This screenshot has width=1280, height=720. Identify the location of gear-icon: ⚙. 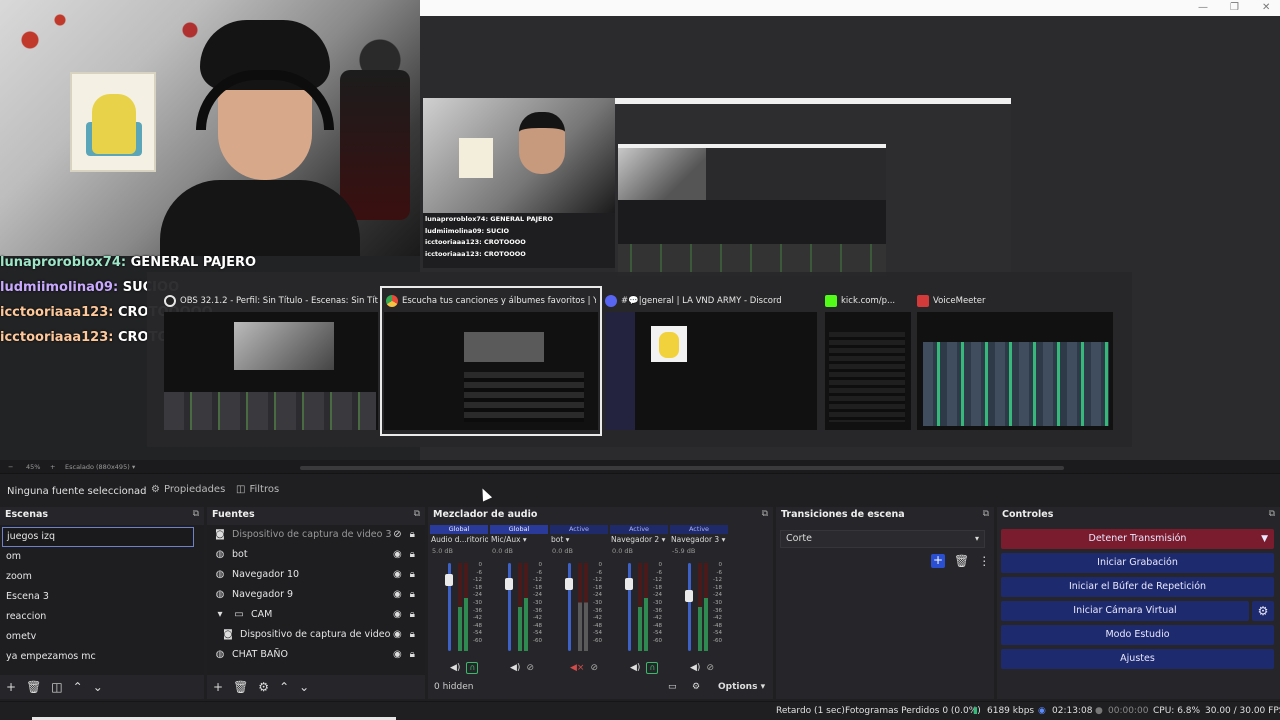
(263, 687).